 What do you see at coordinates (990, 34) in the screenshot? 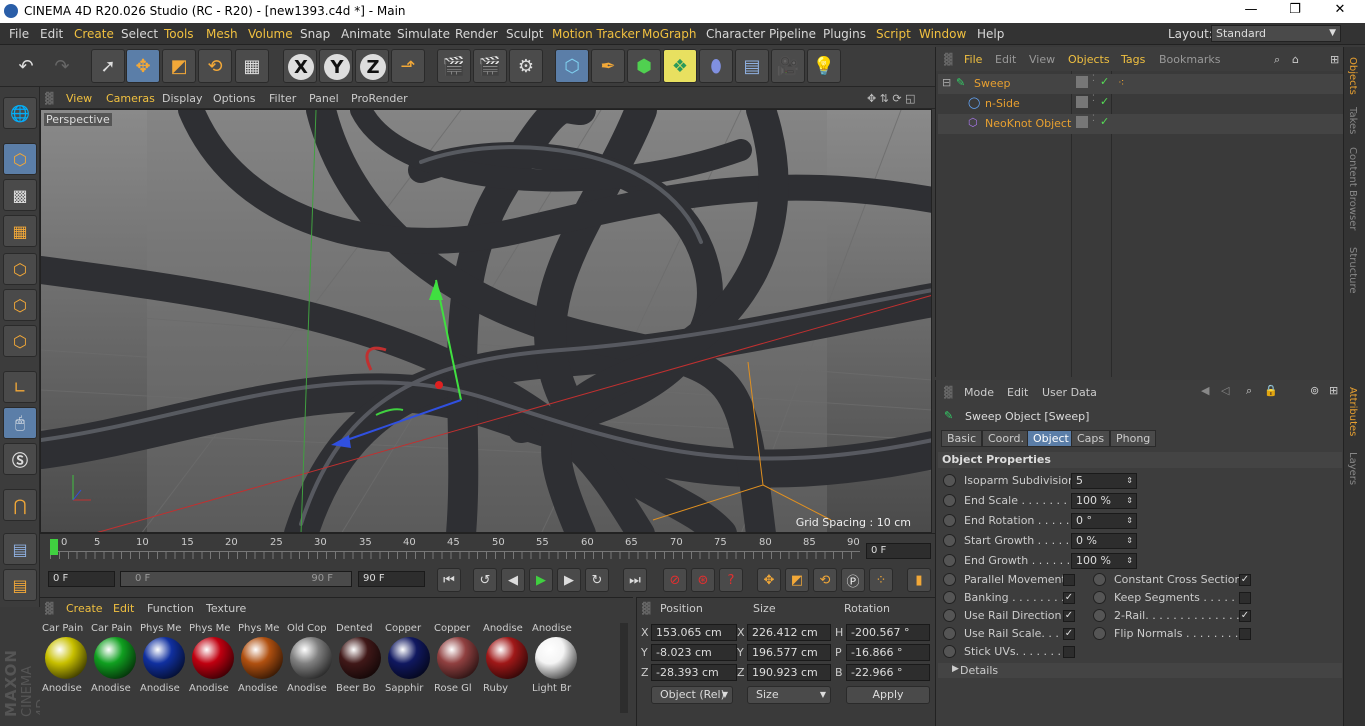
I see `menu-help: Help` at bounding box center [990, 34].